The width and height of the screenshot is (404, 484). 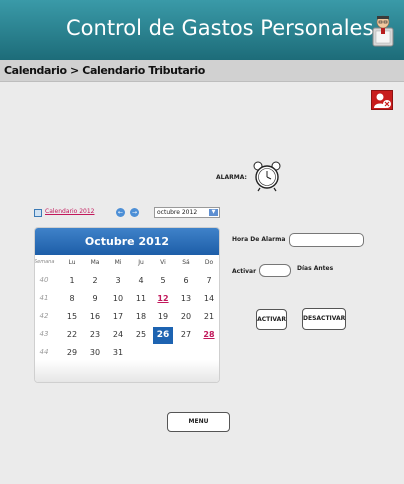 I want to click on menu-button: MENU, so click(x=198, y=422).